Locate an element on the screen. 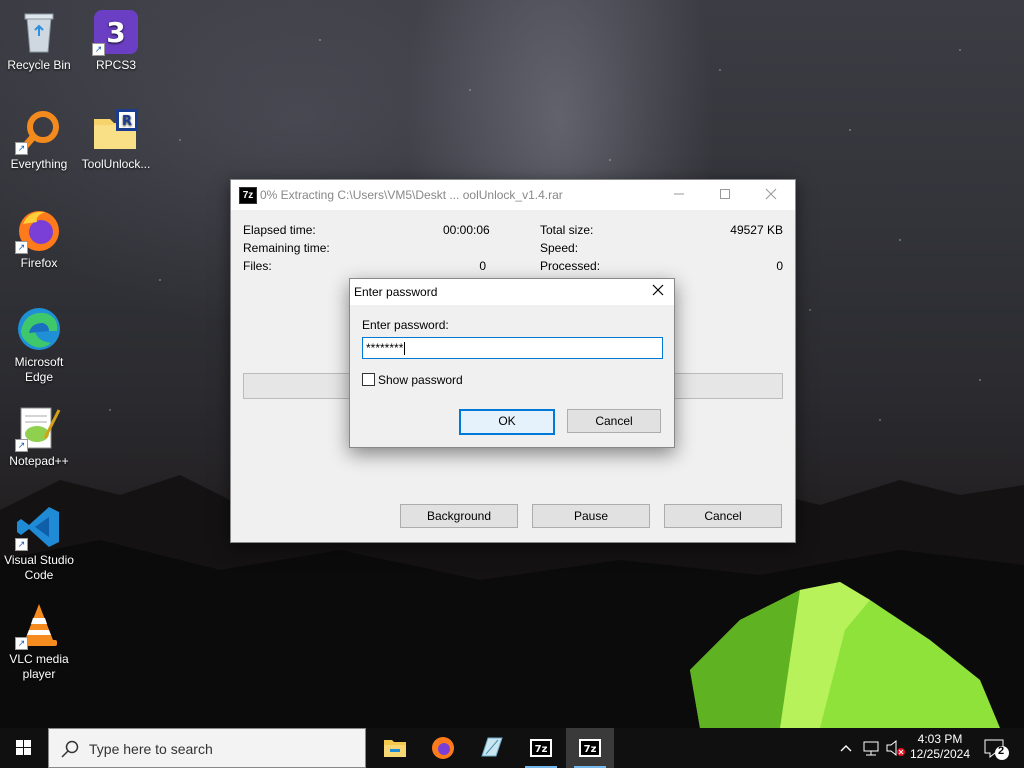  start-button is located at coordinates (24, 748).